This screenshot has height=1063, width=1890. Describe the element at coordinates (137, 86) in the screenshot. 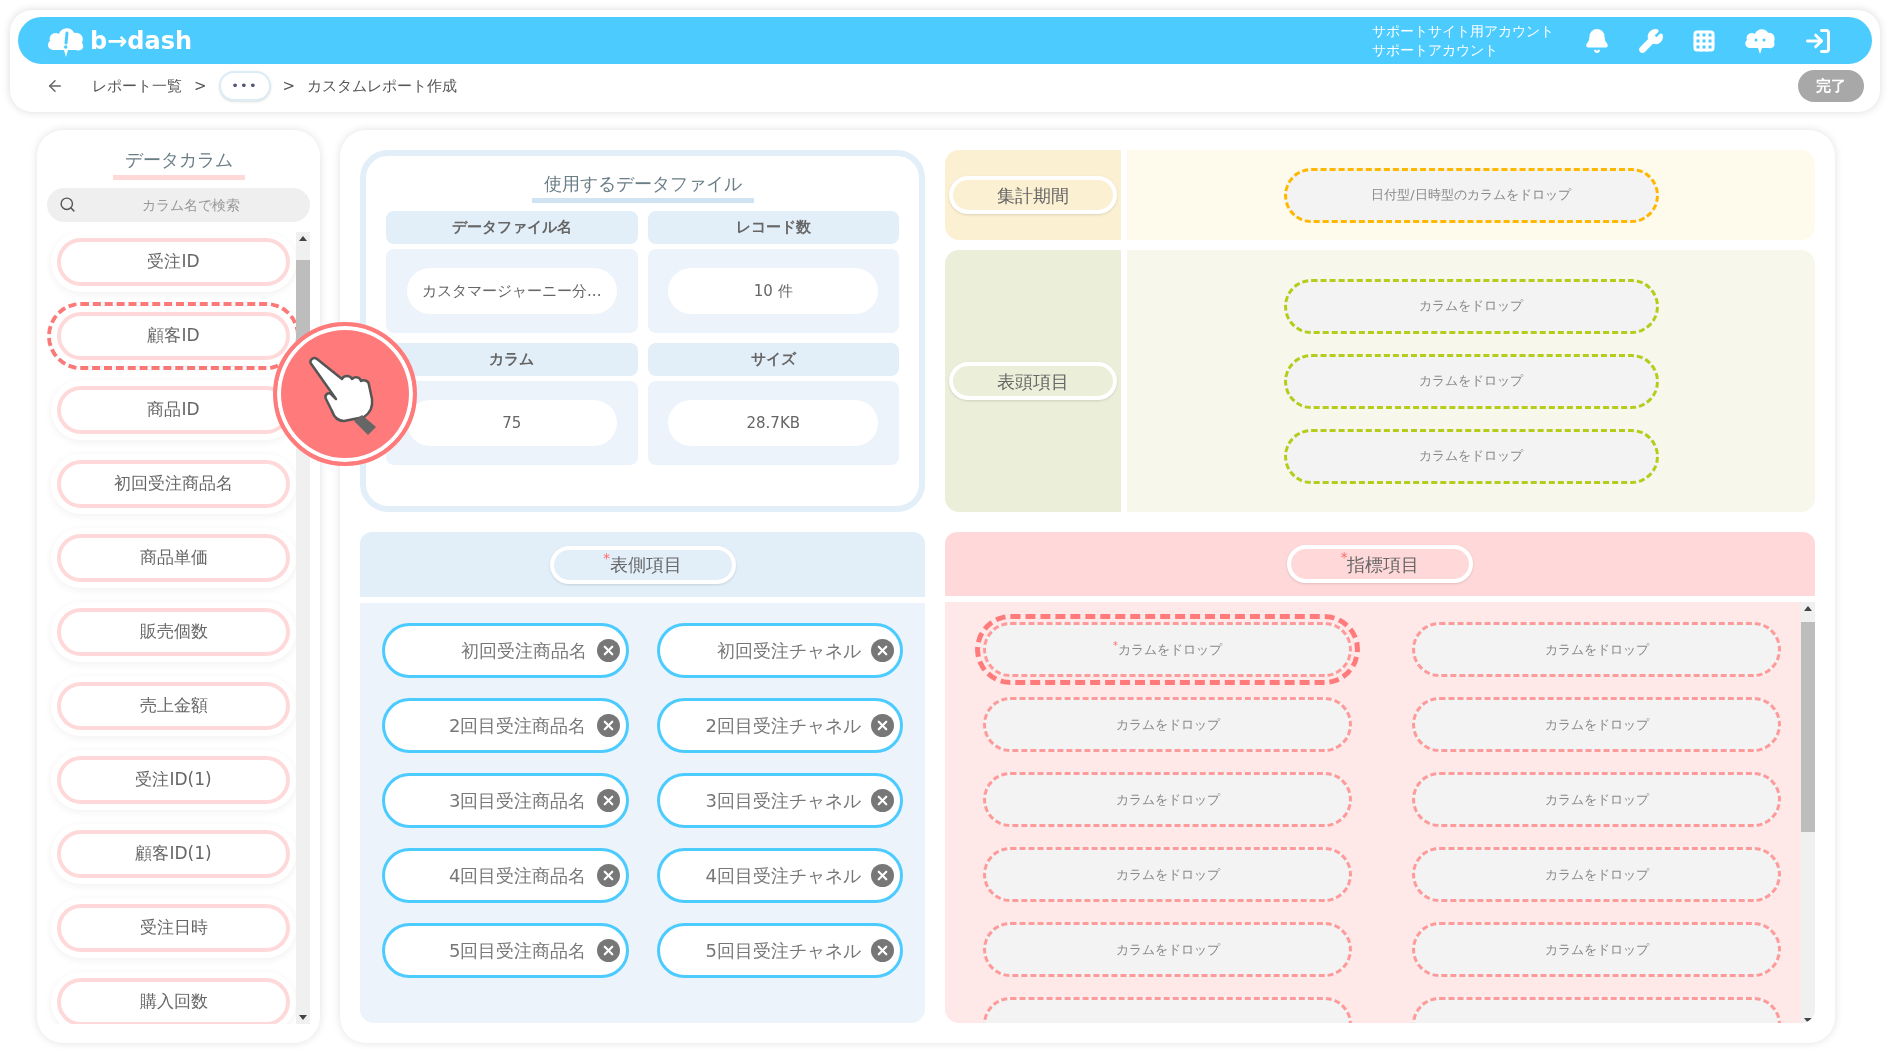

I see `breadcrumb-link: レポート一覧` at that location.